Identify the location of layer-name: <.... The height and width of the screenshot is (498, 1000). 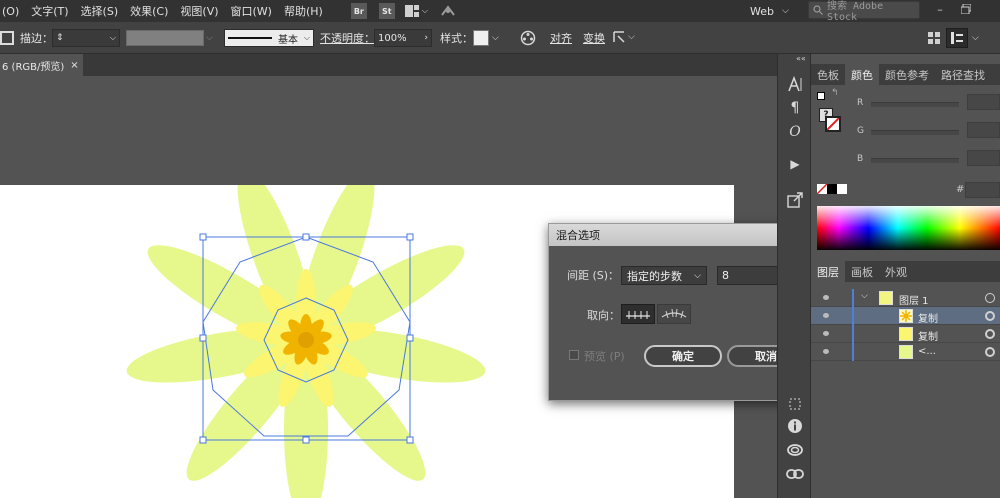
(927, 351).